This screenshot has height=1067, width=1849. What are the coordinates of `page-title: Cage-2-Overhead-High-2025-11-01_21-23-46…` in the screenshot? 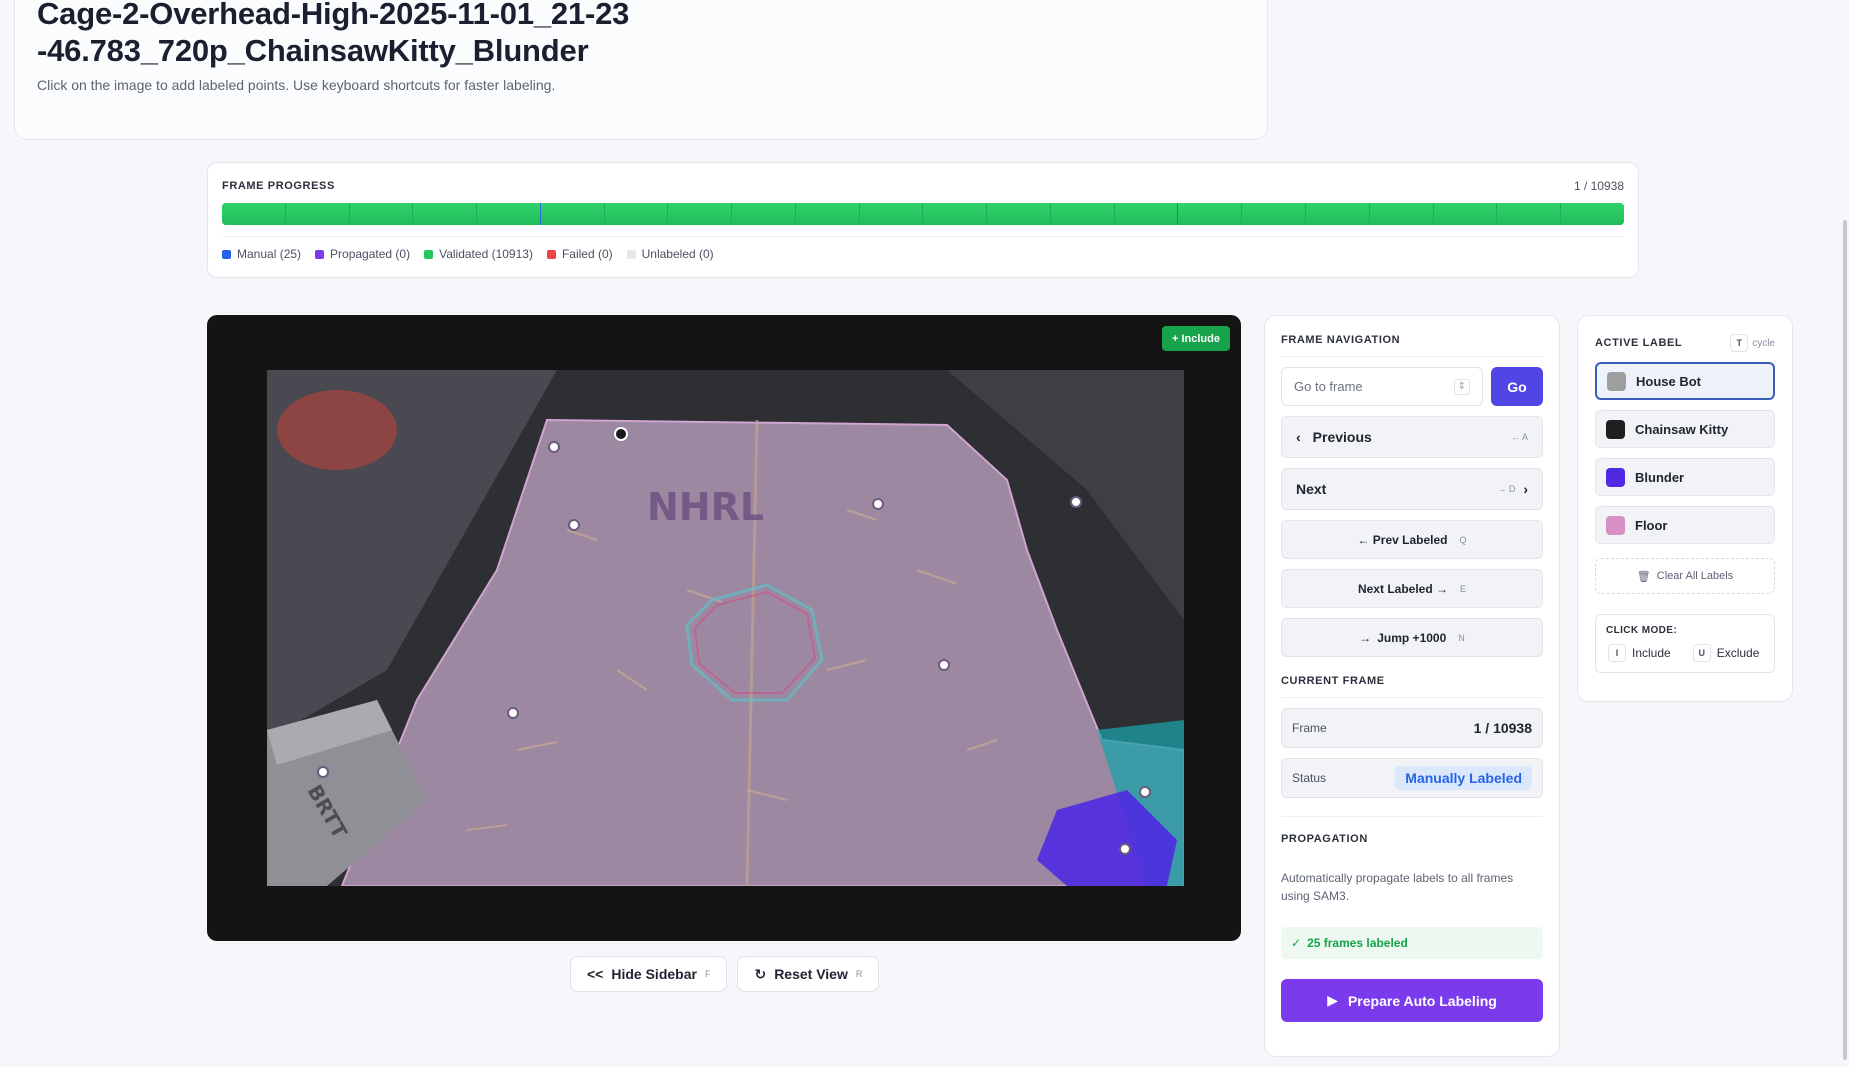 It's located at (333, 34).